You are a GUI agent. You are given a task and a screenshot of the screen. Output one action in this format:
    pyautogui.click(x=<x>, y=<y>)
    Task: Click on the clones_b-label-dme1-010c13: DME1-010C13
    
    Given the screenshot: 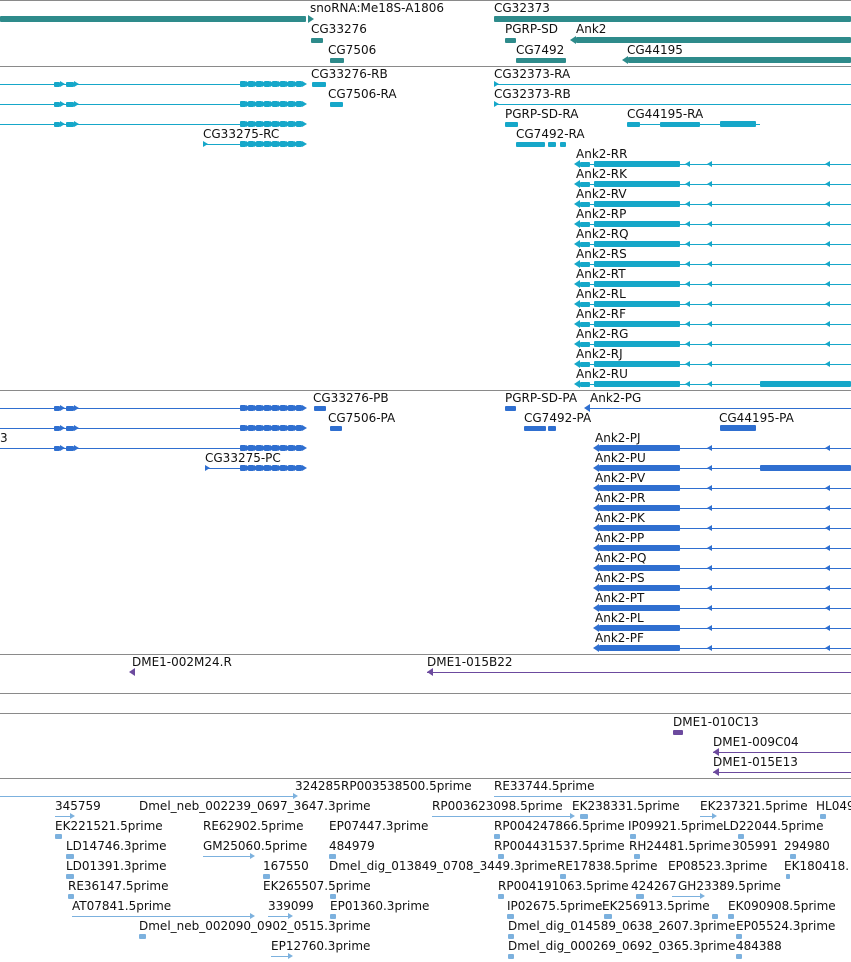 What is the action you would take?
    pyautogui.click(x=716, y=722)
    